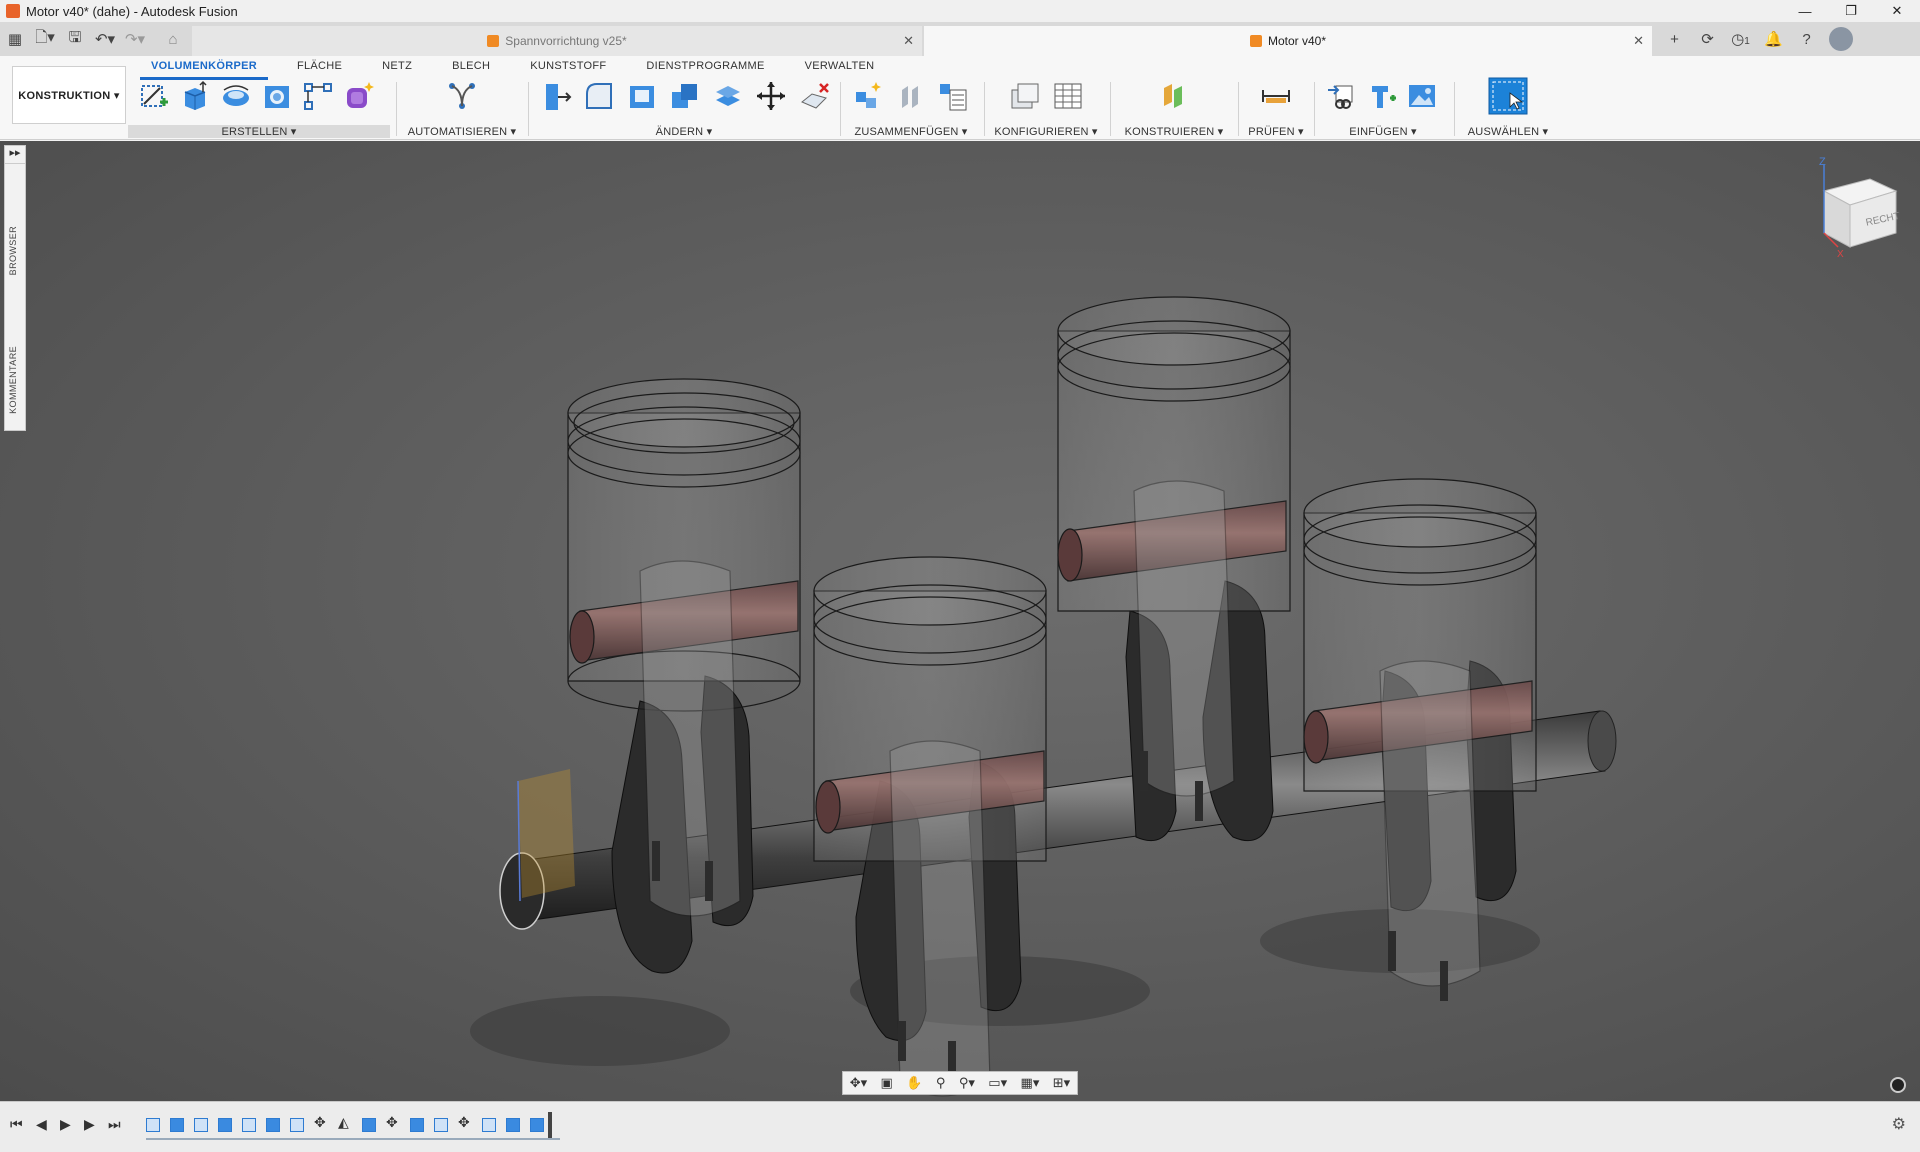 The image size is (1920, 1152). Describe the element at coordinates (15, 155) in the screenshot. I see `expand-panel-icon: ▸▸` at that location.